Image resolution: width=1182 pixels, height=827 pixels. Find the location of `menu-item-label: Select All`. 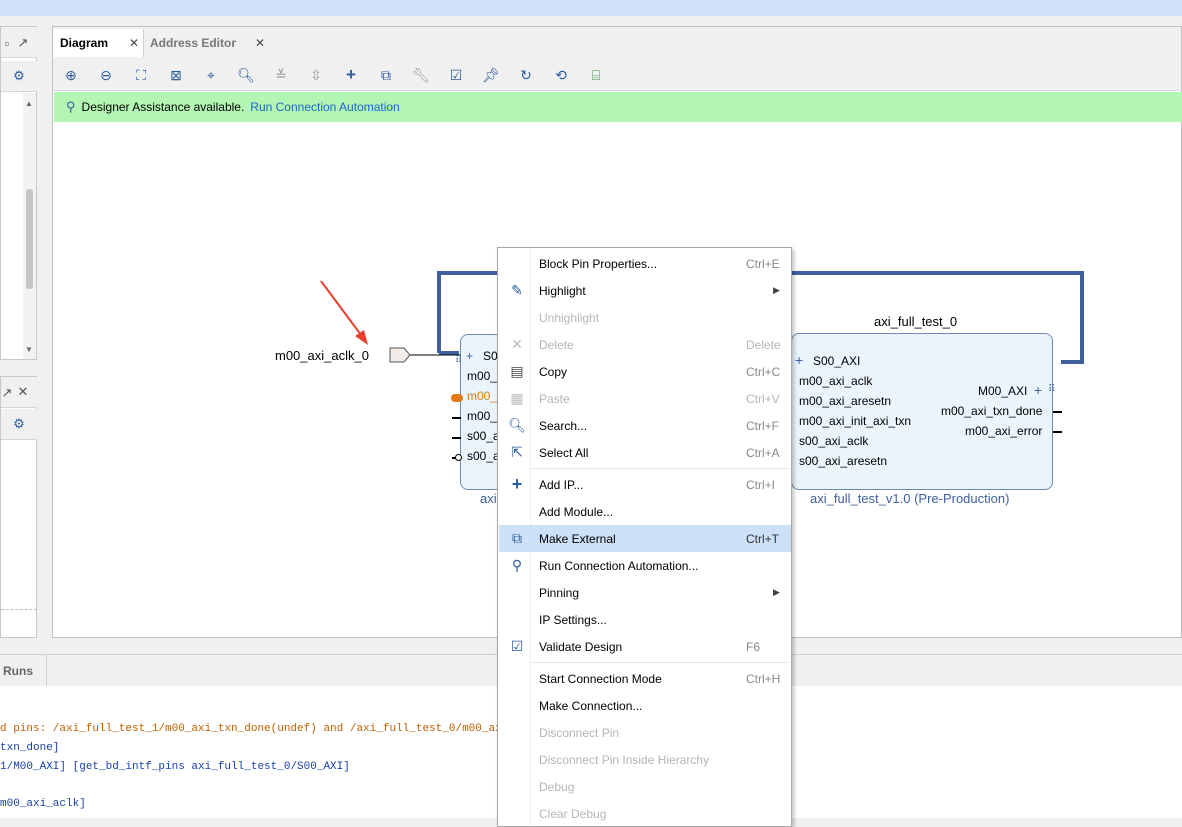

menu-item-label: Select All is located at coordinates (564, 452).